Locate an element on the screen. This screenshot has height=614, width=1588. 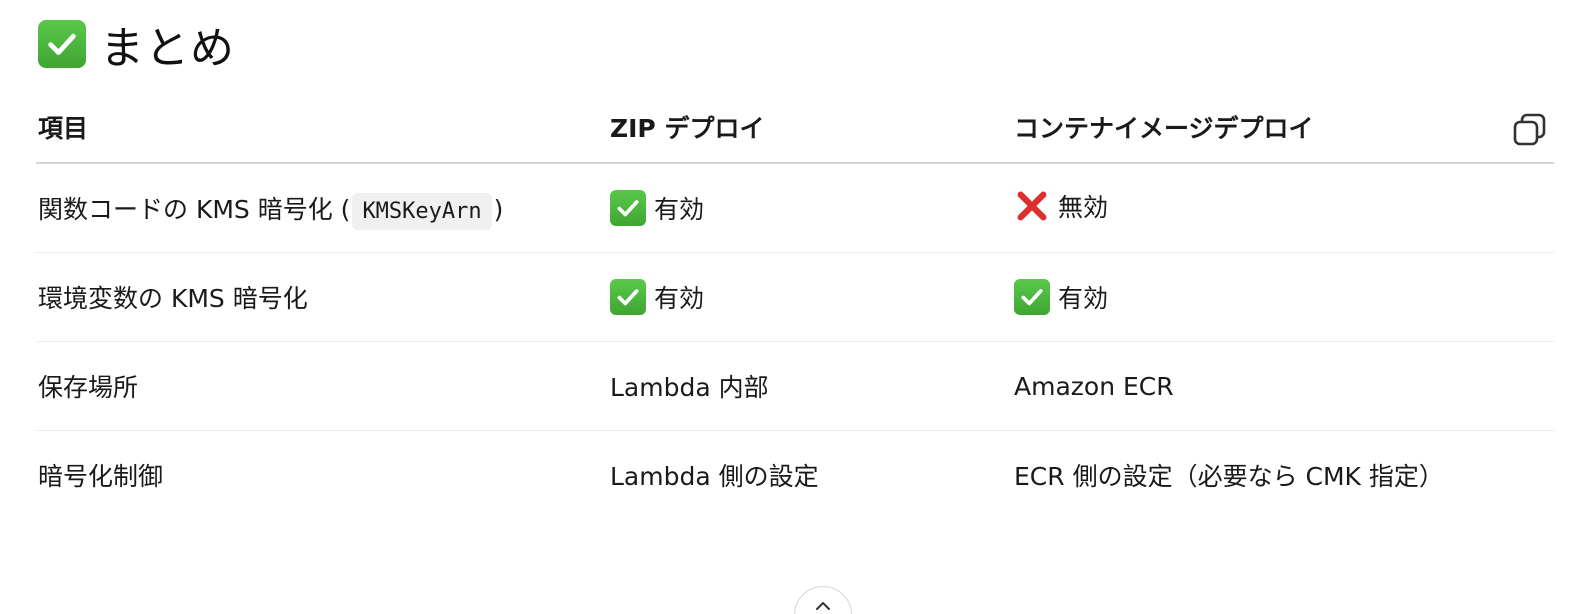
table-row: 関数コードの KMS 暗号化 (KMSKeyArn) 有効 無効 is located at coordinates (795, 208).